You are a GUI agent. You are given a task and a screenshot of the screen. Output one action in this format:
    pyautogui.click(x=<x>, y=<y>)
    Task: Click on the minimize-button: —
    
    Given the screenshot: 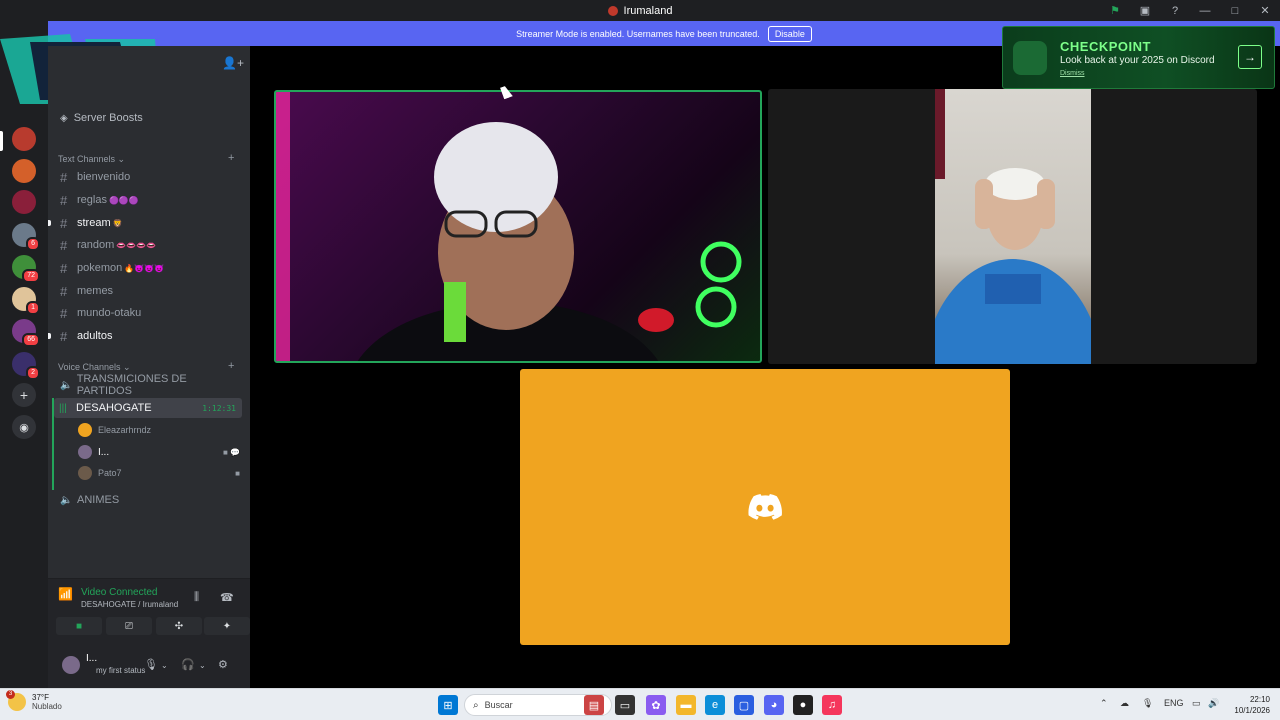 What is the action you would take?
    pyautogui.click(x=1205, y=11)
    